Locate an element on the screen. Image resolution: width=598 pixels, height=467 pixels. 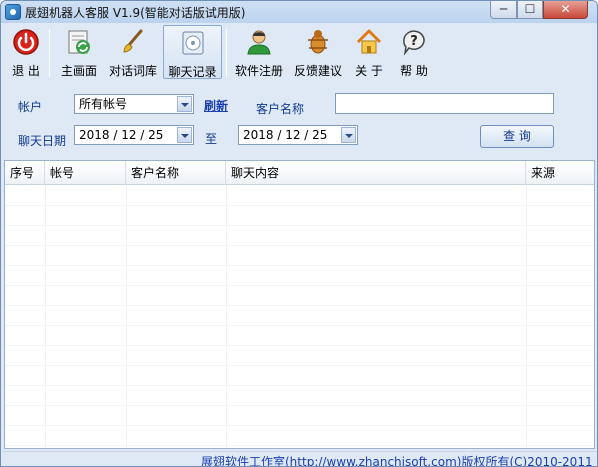
minimize-button: ─ is located at coordinates (503, 10).